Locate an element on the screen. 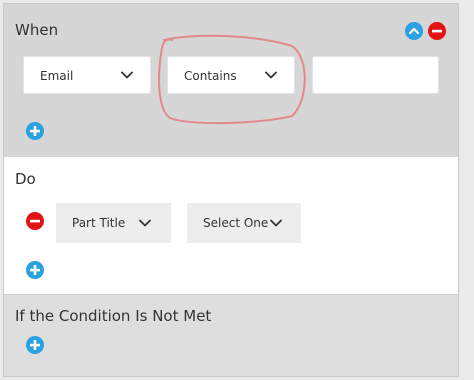 This screenshot has height=380, width=474. chevron-up-icon is located at coordinates (414, 31).